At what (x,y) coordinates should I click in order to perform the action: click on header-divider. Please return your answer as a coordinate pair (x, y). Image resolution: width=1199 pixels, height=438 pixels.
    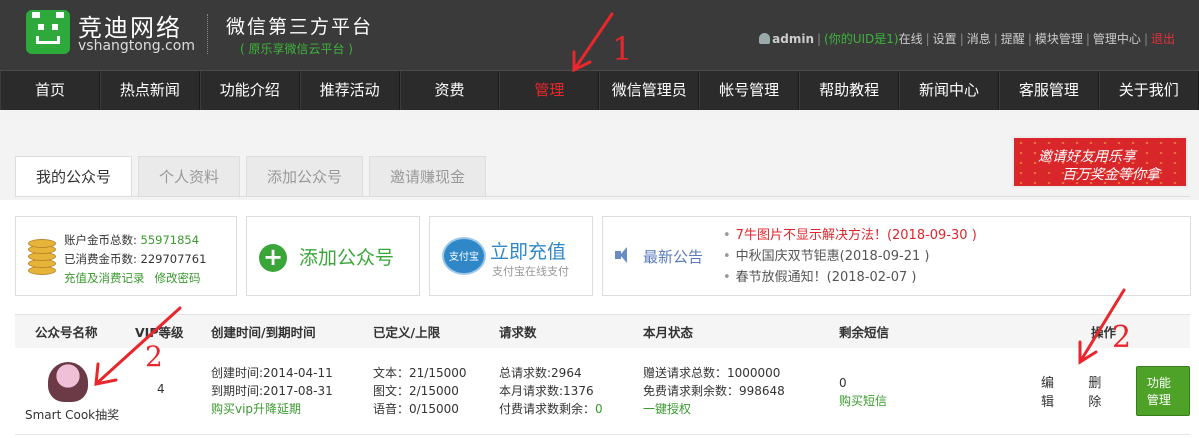
    Looking at the image, I should click on (207, 34).